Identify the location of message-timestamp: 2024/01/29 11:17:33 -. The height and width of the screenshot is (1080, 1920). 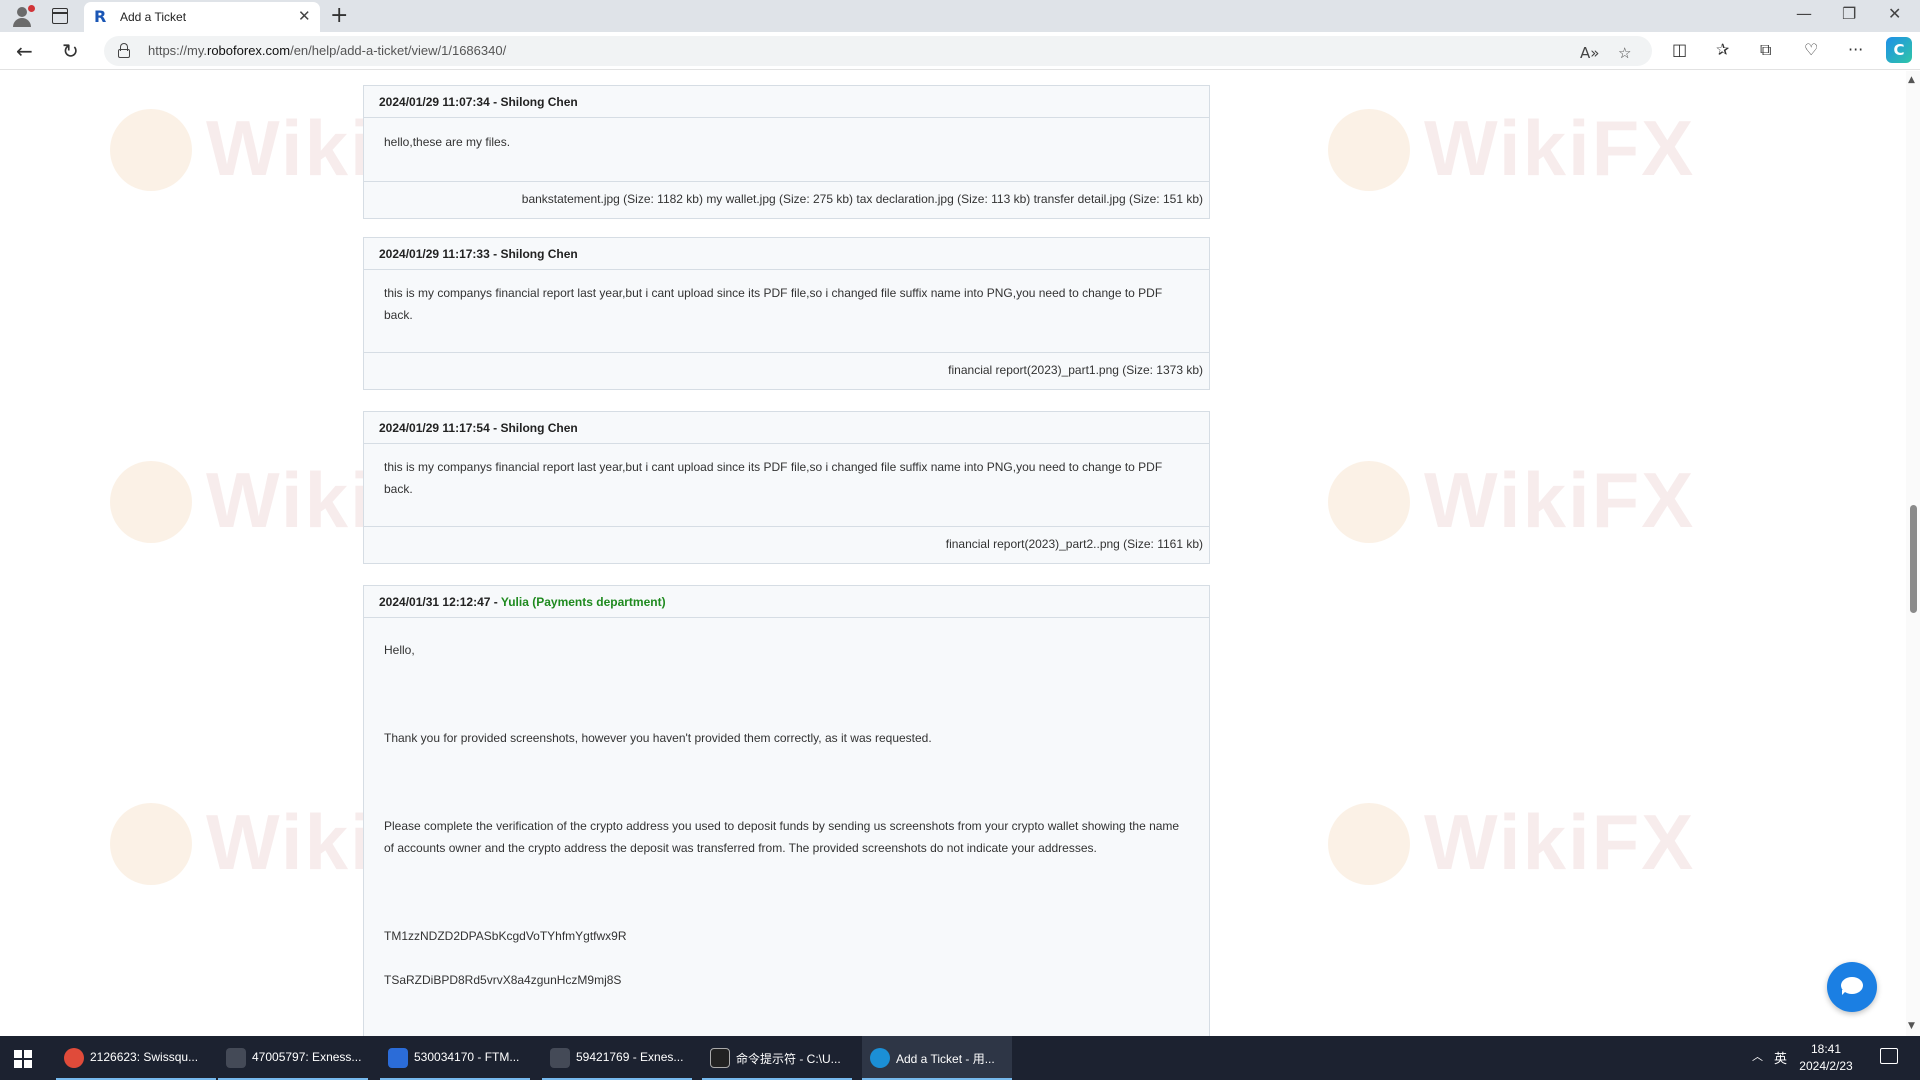
(440, 254).